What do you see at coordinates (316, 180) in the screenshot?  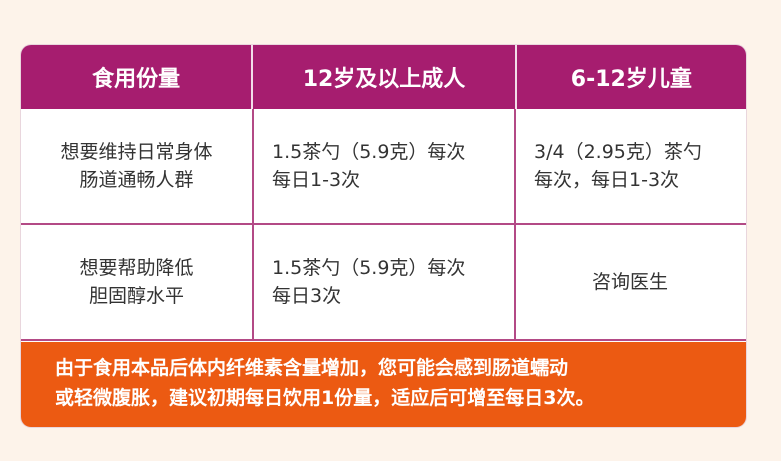 I see `adult-dosage-line: 每日1-3次` at bounding box center [316, 180].